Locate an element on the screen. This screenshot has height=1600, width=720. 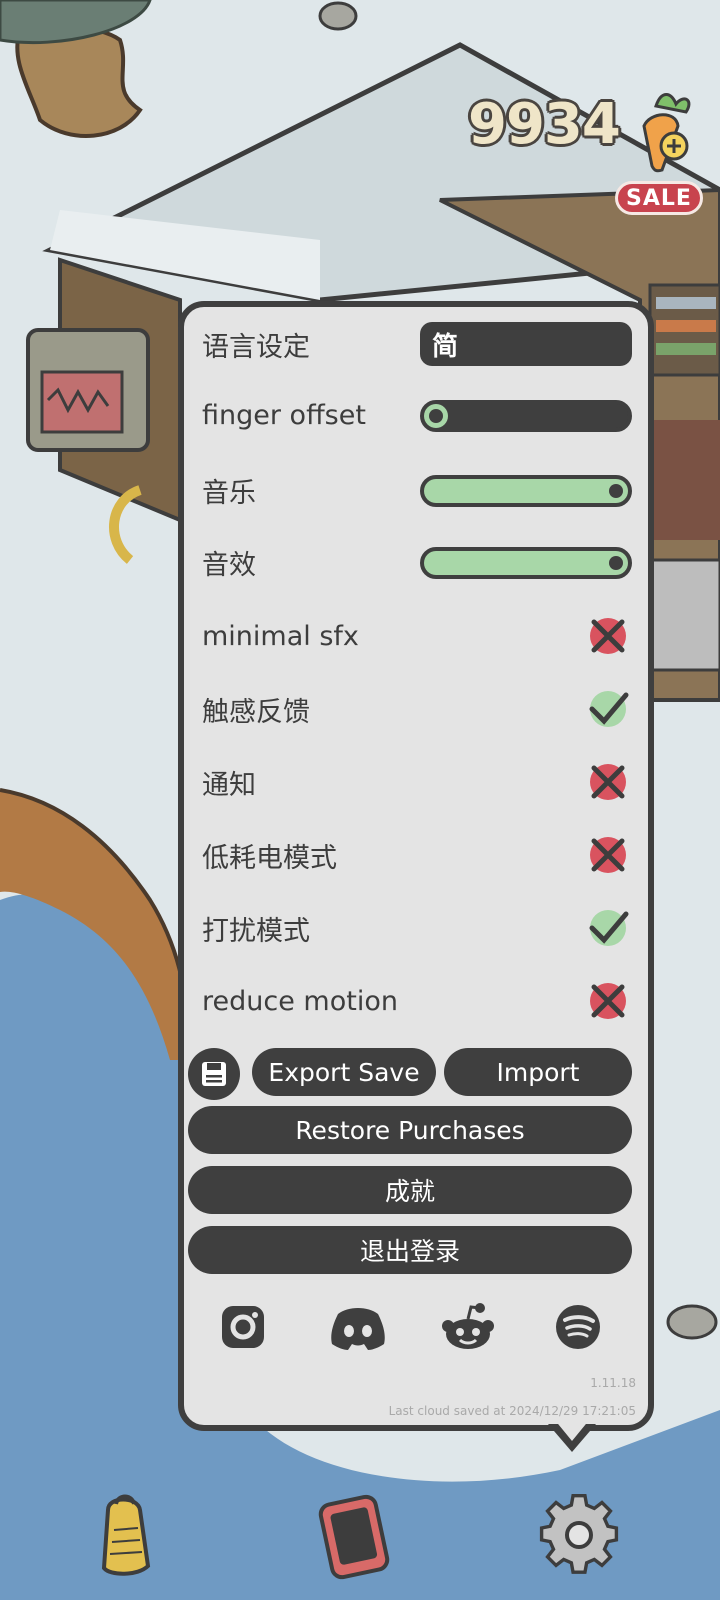
finger-offset-slider is located at coordinates (526, 416).